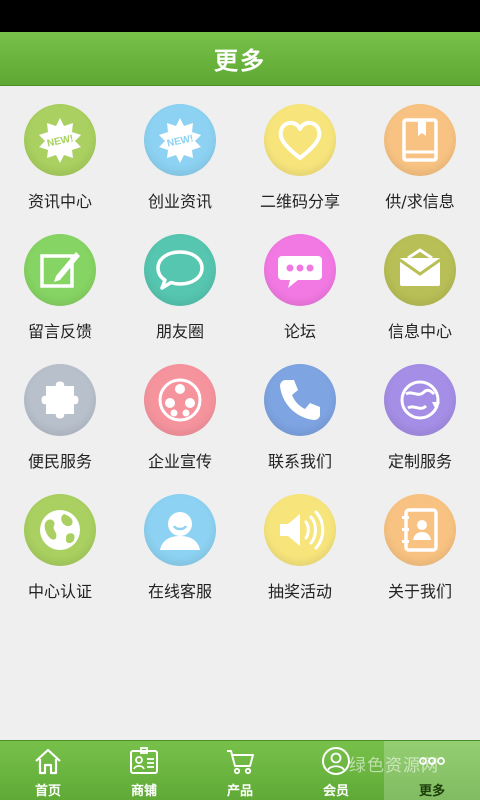  Describe the element at coordinates (48, 761) in the screenshot. I see `home-icon` at that location.